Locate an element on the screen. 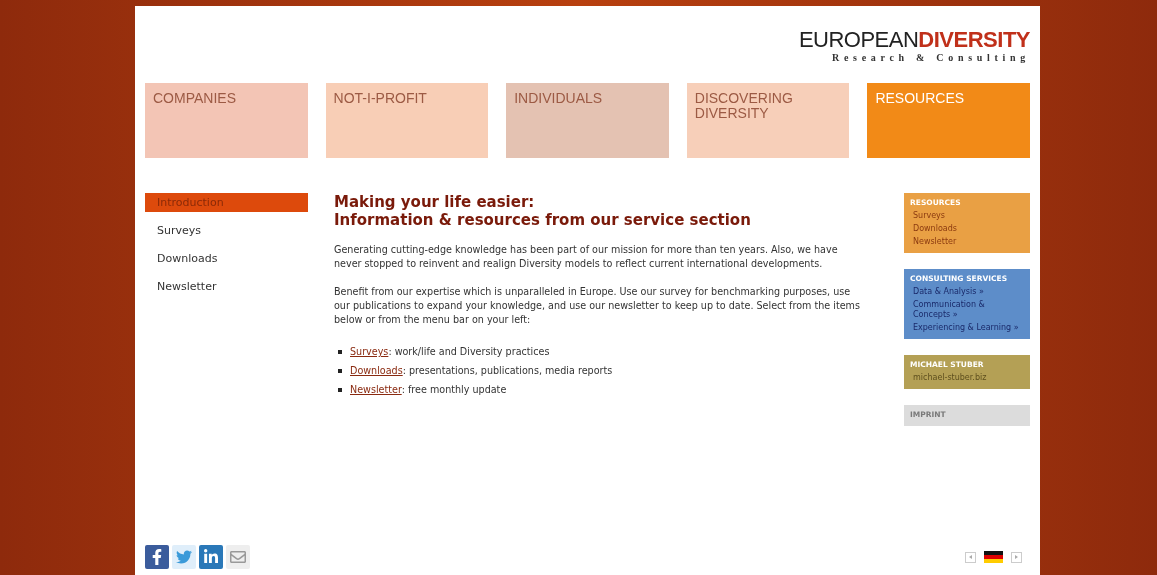  sidebar-item: Downloads is located at coordinates (226, 258).